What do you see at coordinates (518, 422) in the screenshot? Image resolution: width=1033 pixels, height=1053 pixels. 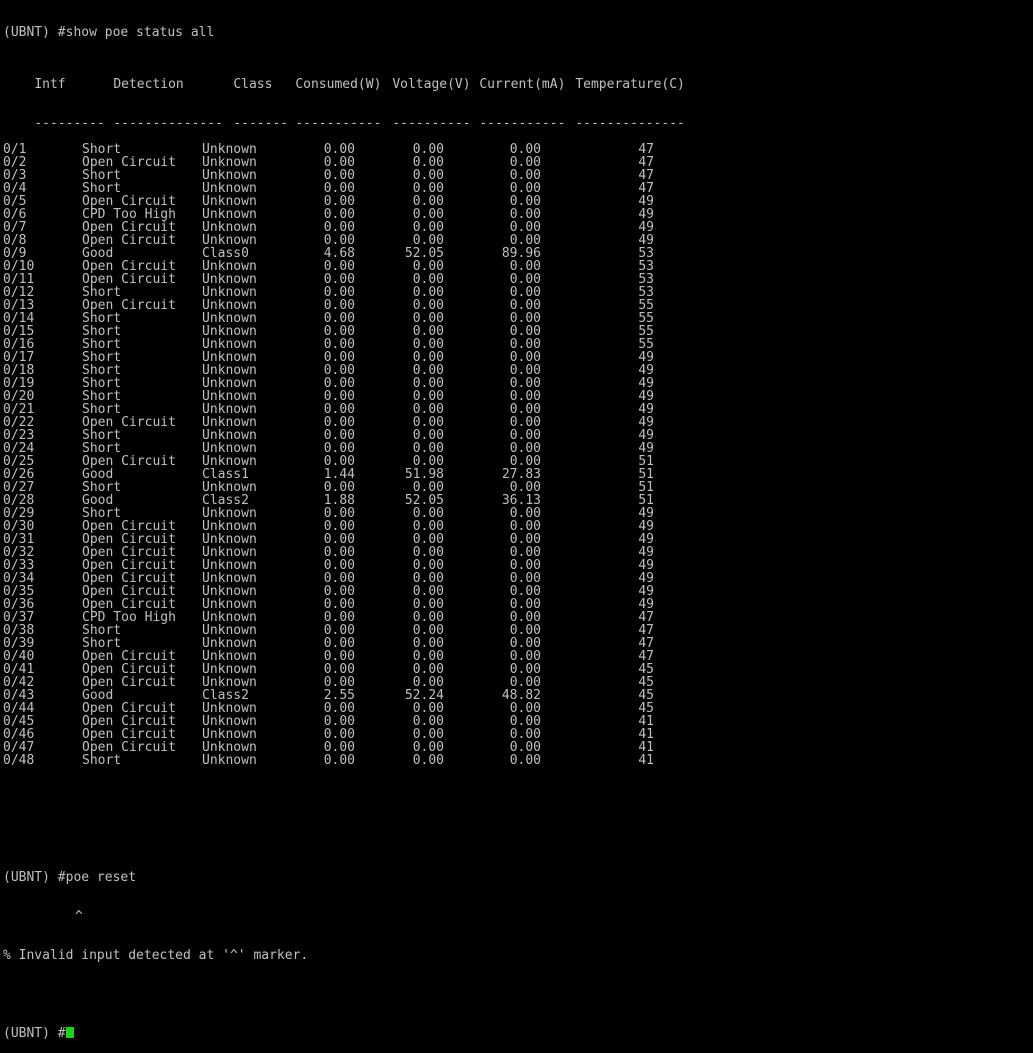 I see `table-row: 0/22 Open Circuit Unknown 0.00 0.00 0.00 49` at bounding box center [518, 422].